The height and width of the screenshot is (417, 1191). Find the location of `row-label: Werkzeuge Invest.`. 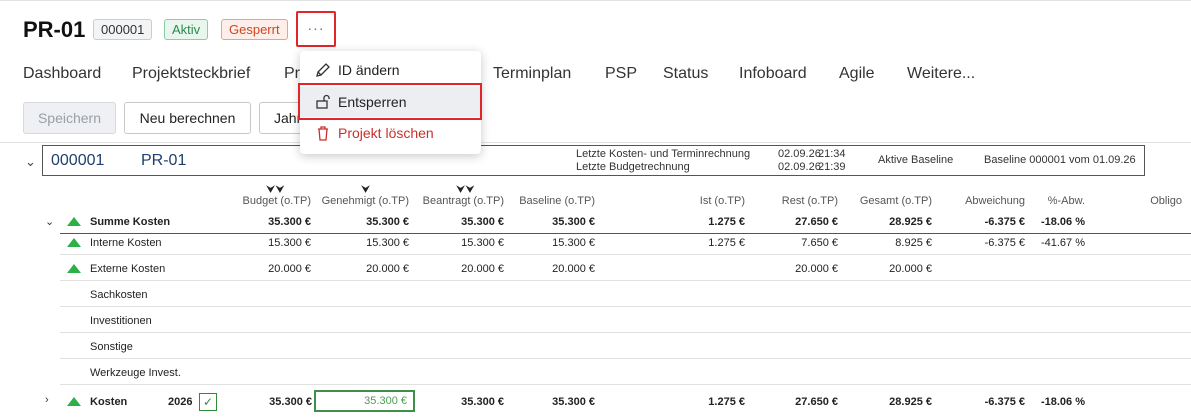

row-label: Werkzeuge Invest. is located at coordinates (135, 373).